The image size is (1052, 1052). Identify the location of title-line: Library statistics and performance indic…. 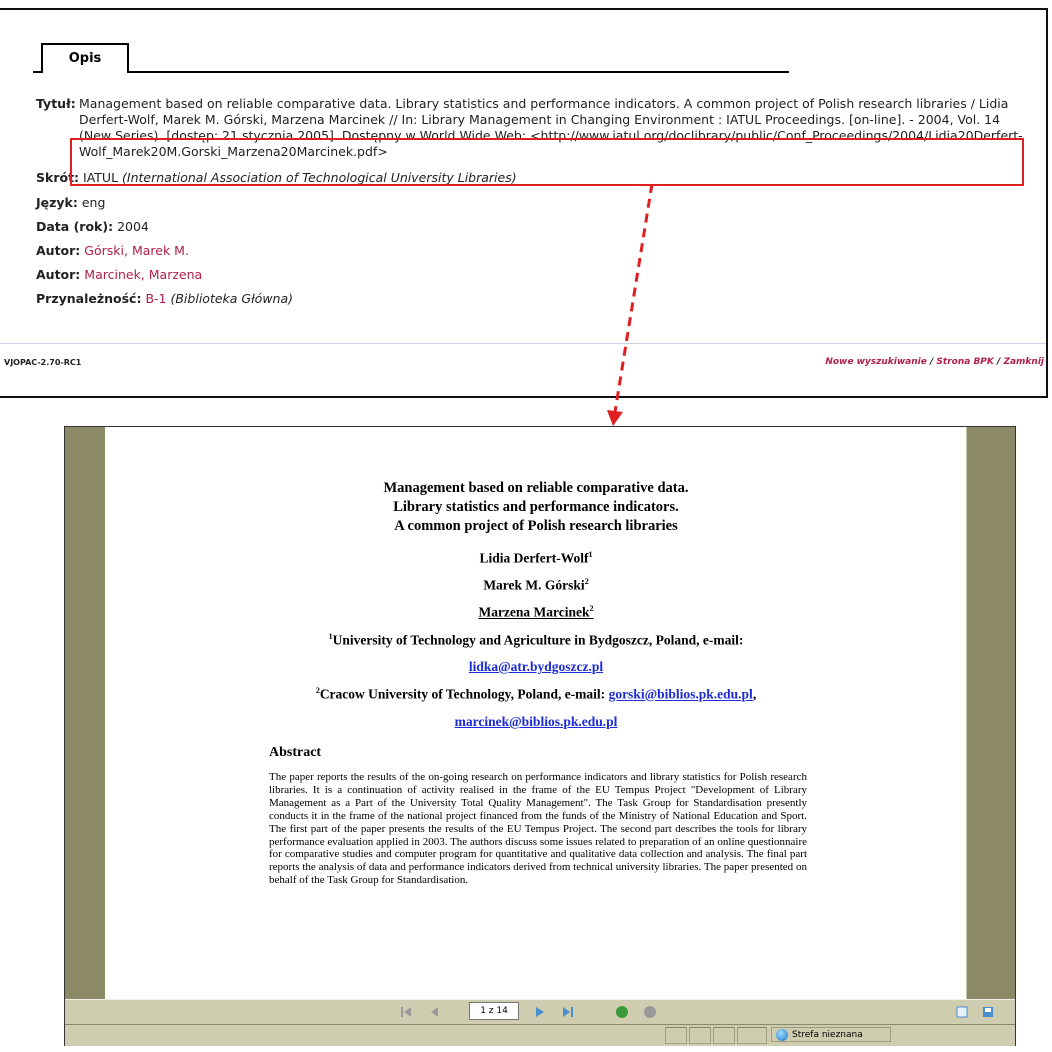
(536, 507).